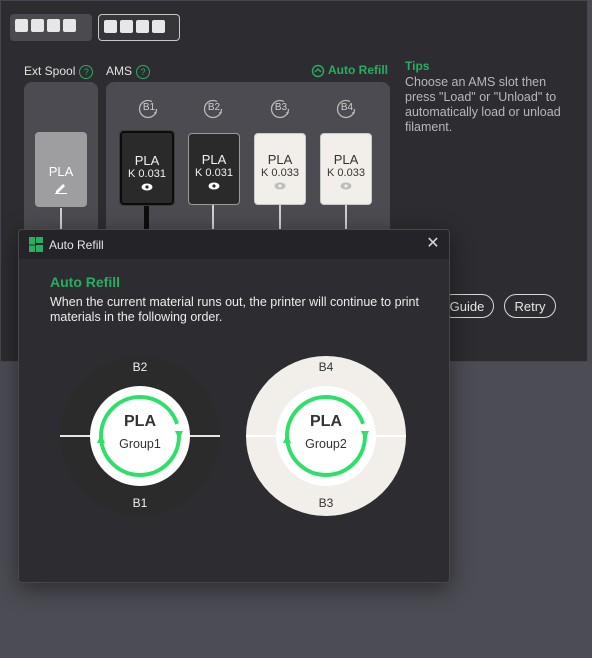 The height and width of the screenshot is (658, 592). I want to click on ams-header: AMS?, so click(128, 71).